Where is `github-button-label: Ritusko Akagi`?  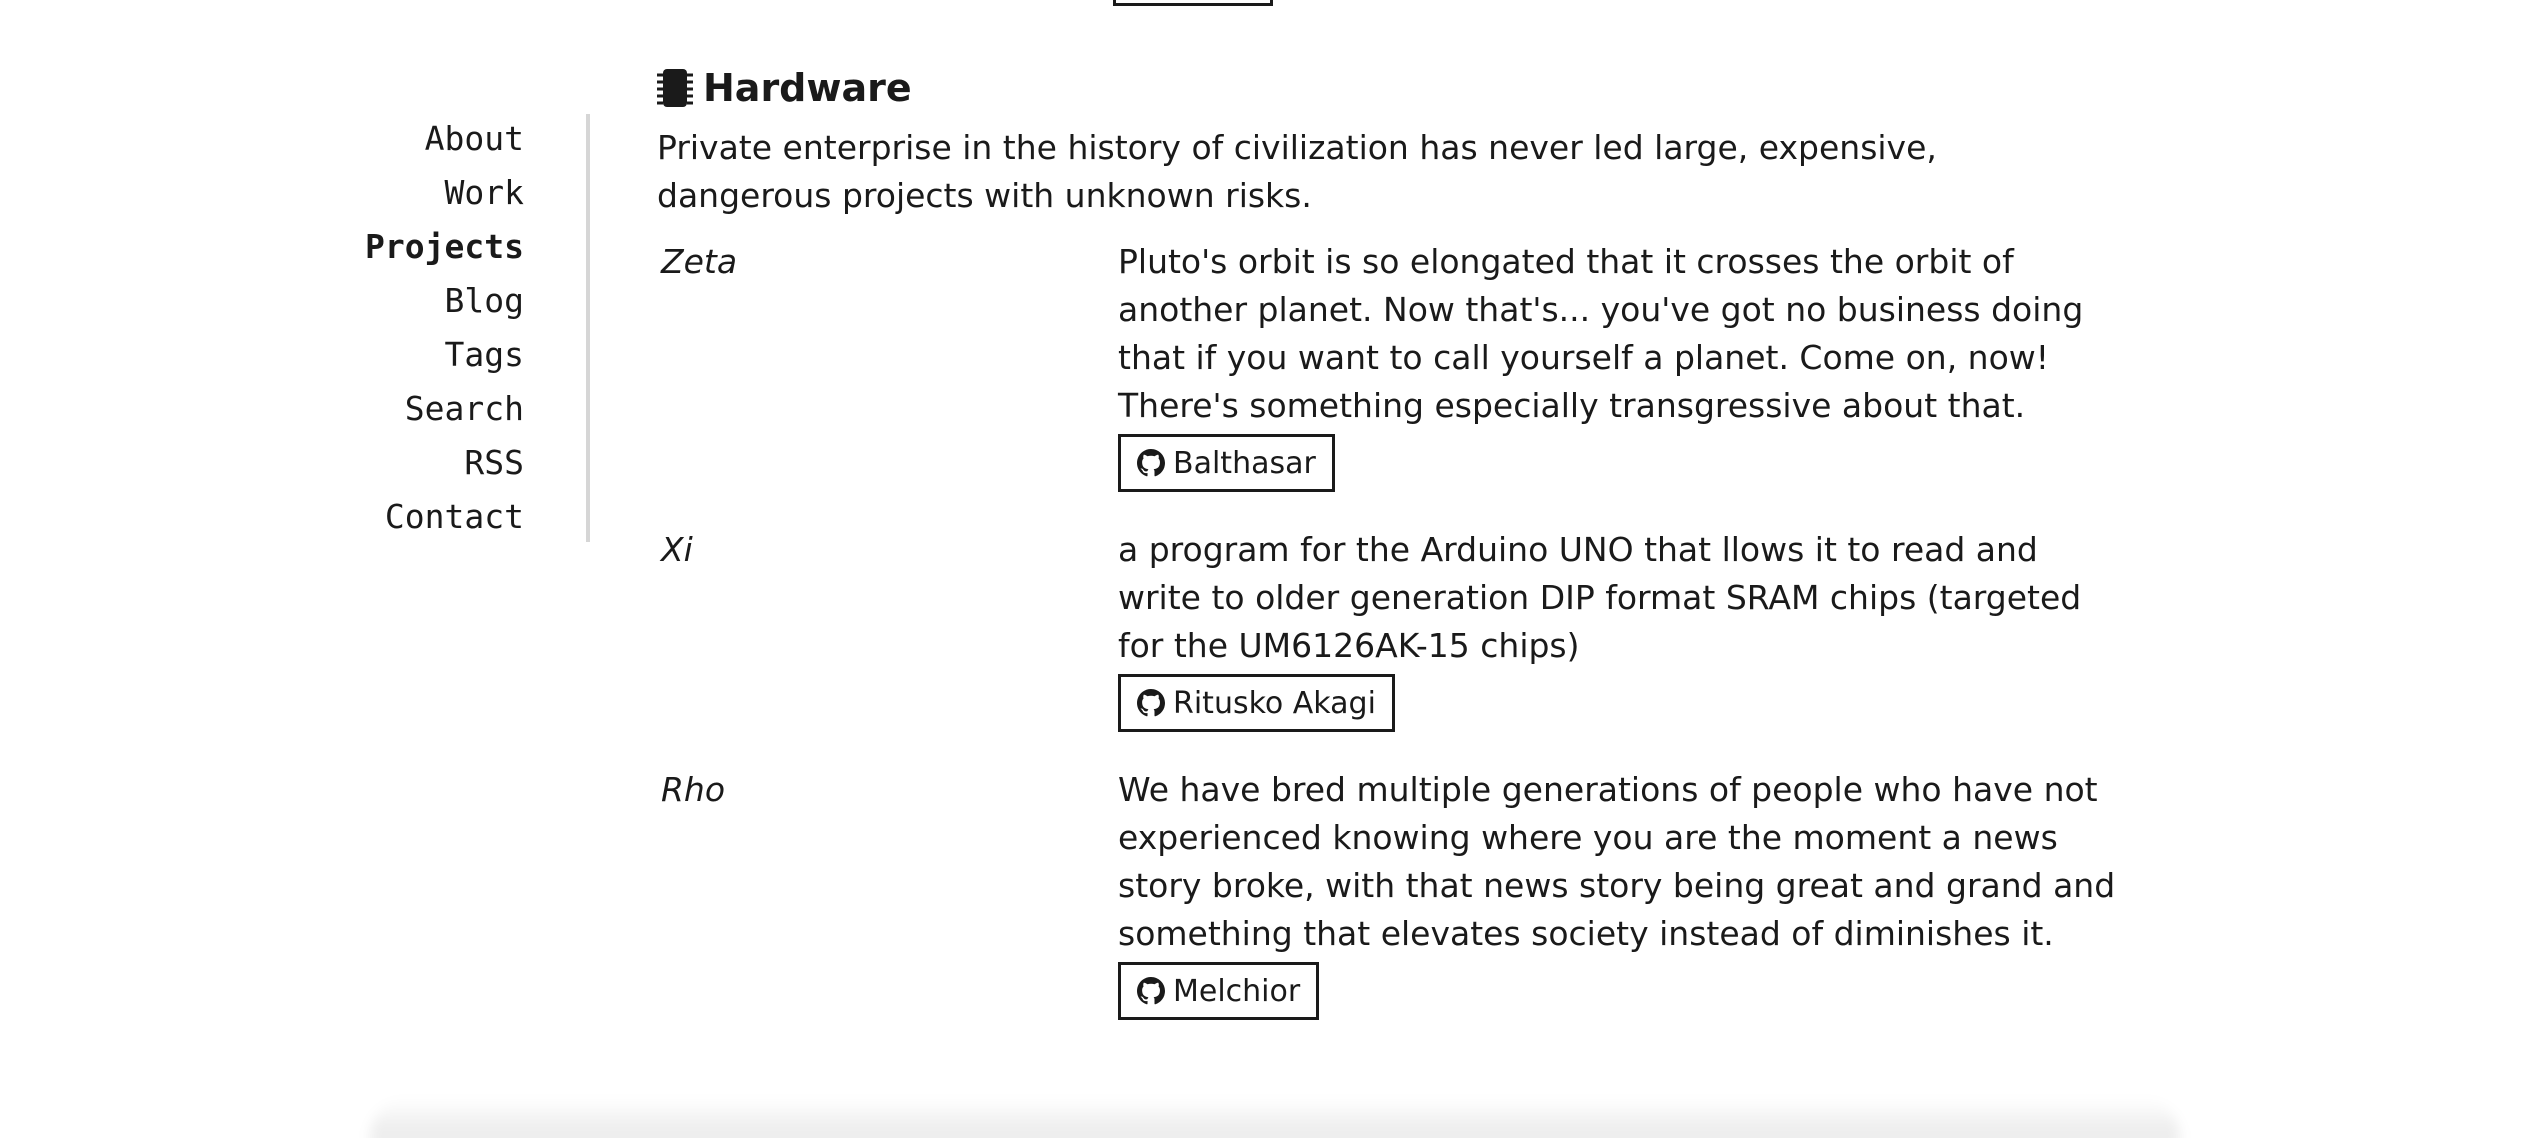
github-button-label: Ritusko Akagi is located at coordinates (1274, 703).